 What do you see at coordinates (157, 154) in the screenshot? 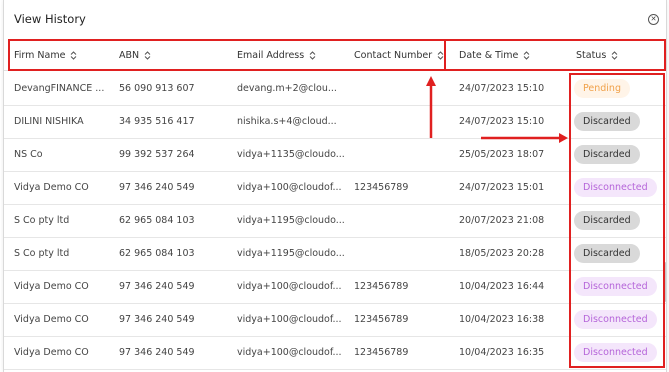
I see `cell-abn: 99 392 537 264` at bounding box center [157, 154].